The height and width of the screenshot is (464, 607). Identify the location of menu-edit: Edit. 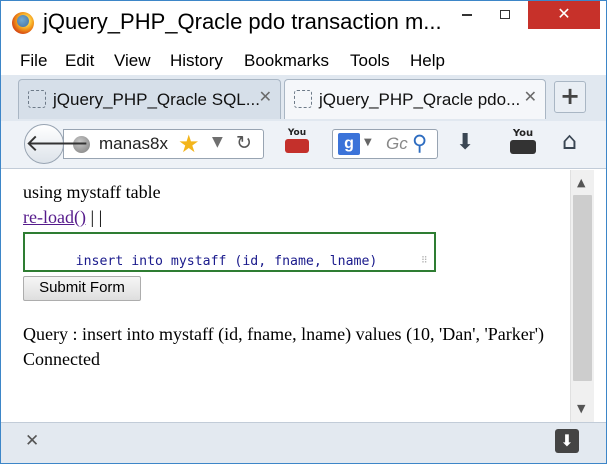
(79, 61).